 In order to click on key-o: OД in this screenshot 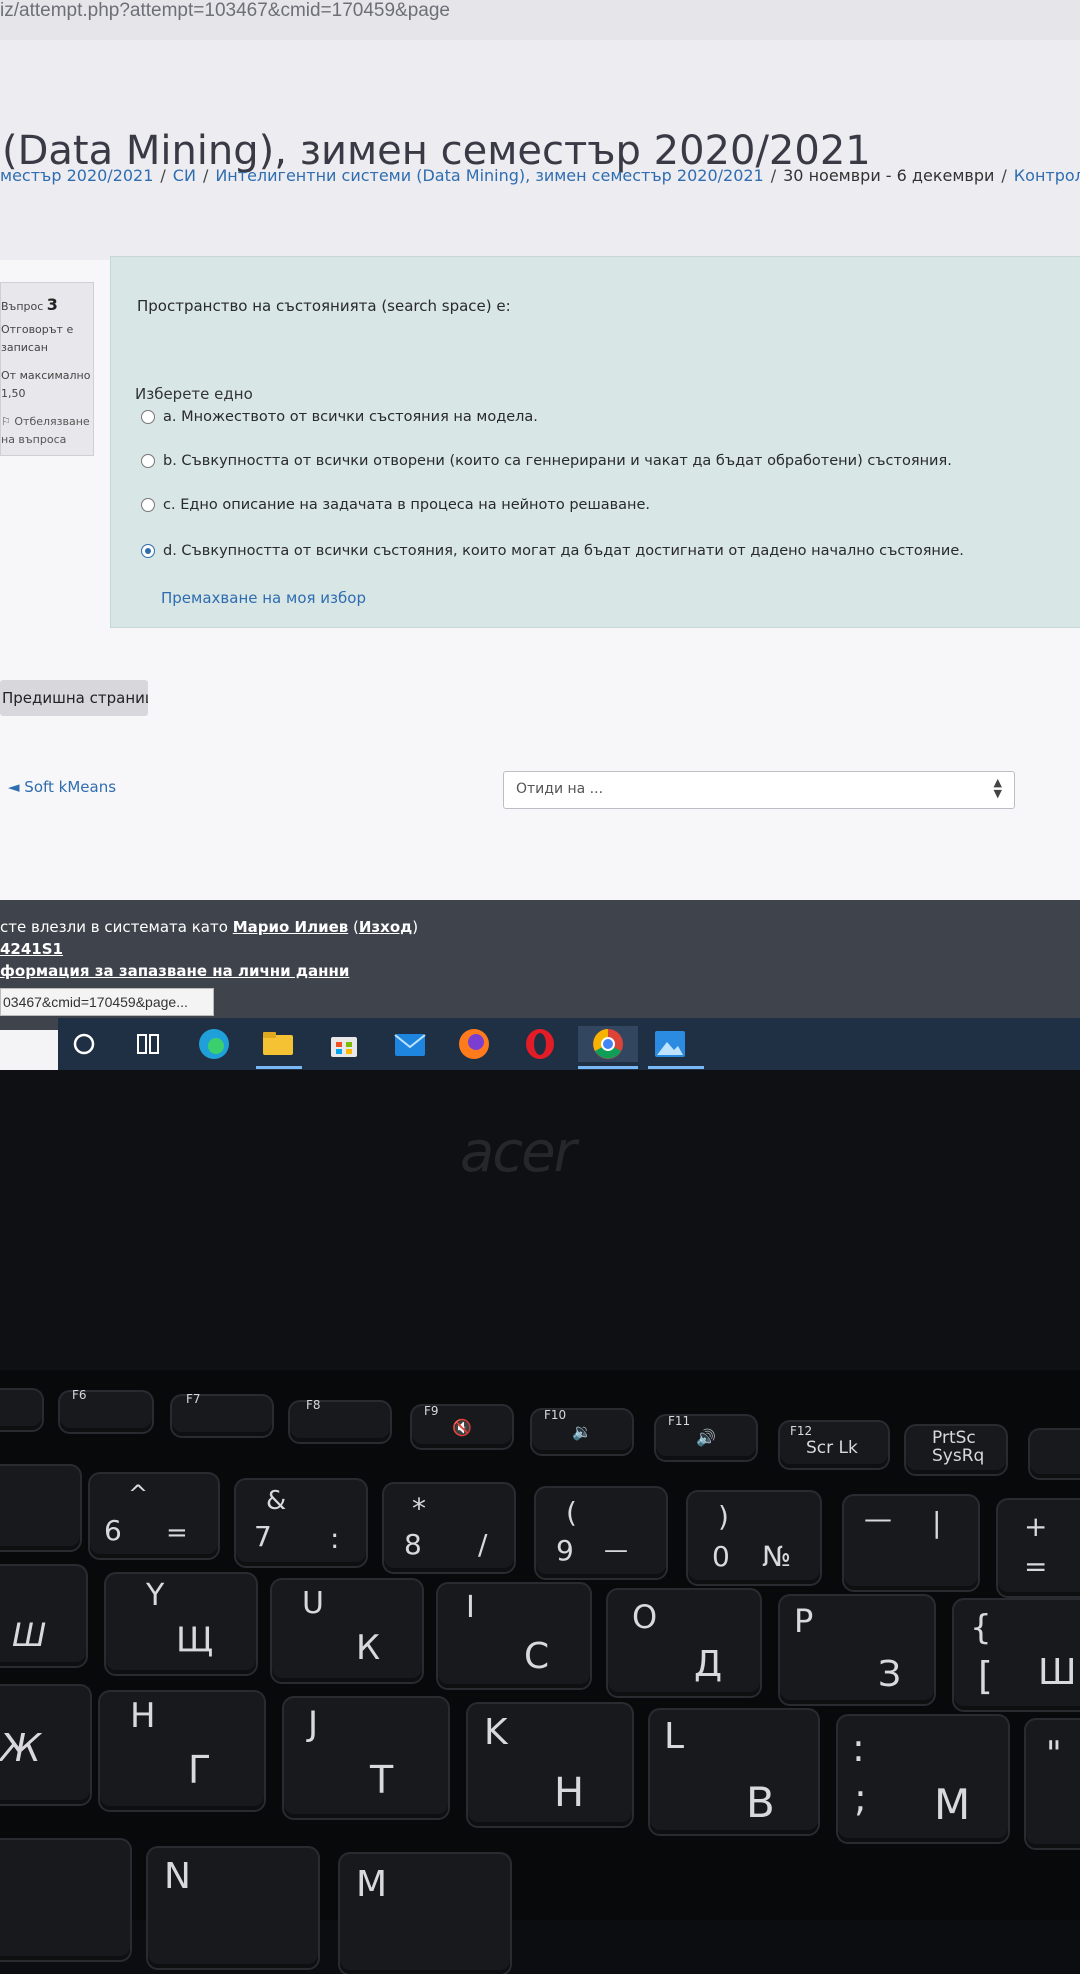, I will do `click(684, 1643)`.